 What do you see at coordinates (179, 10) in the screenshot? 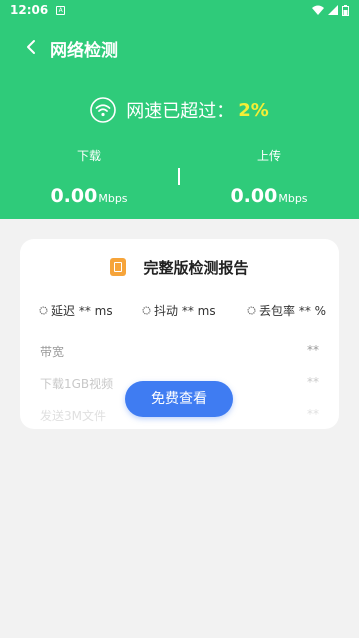
I see `status-bar: 12:06 A` at bounding box center [179, 10].